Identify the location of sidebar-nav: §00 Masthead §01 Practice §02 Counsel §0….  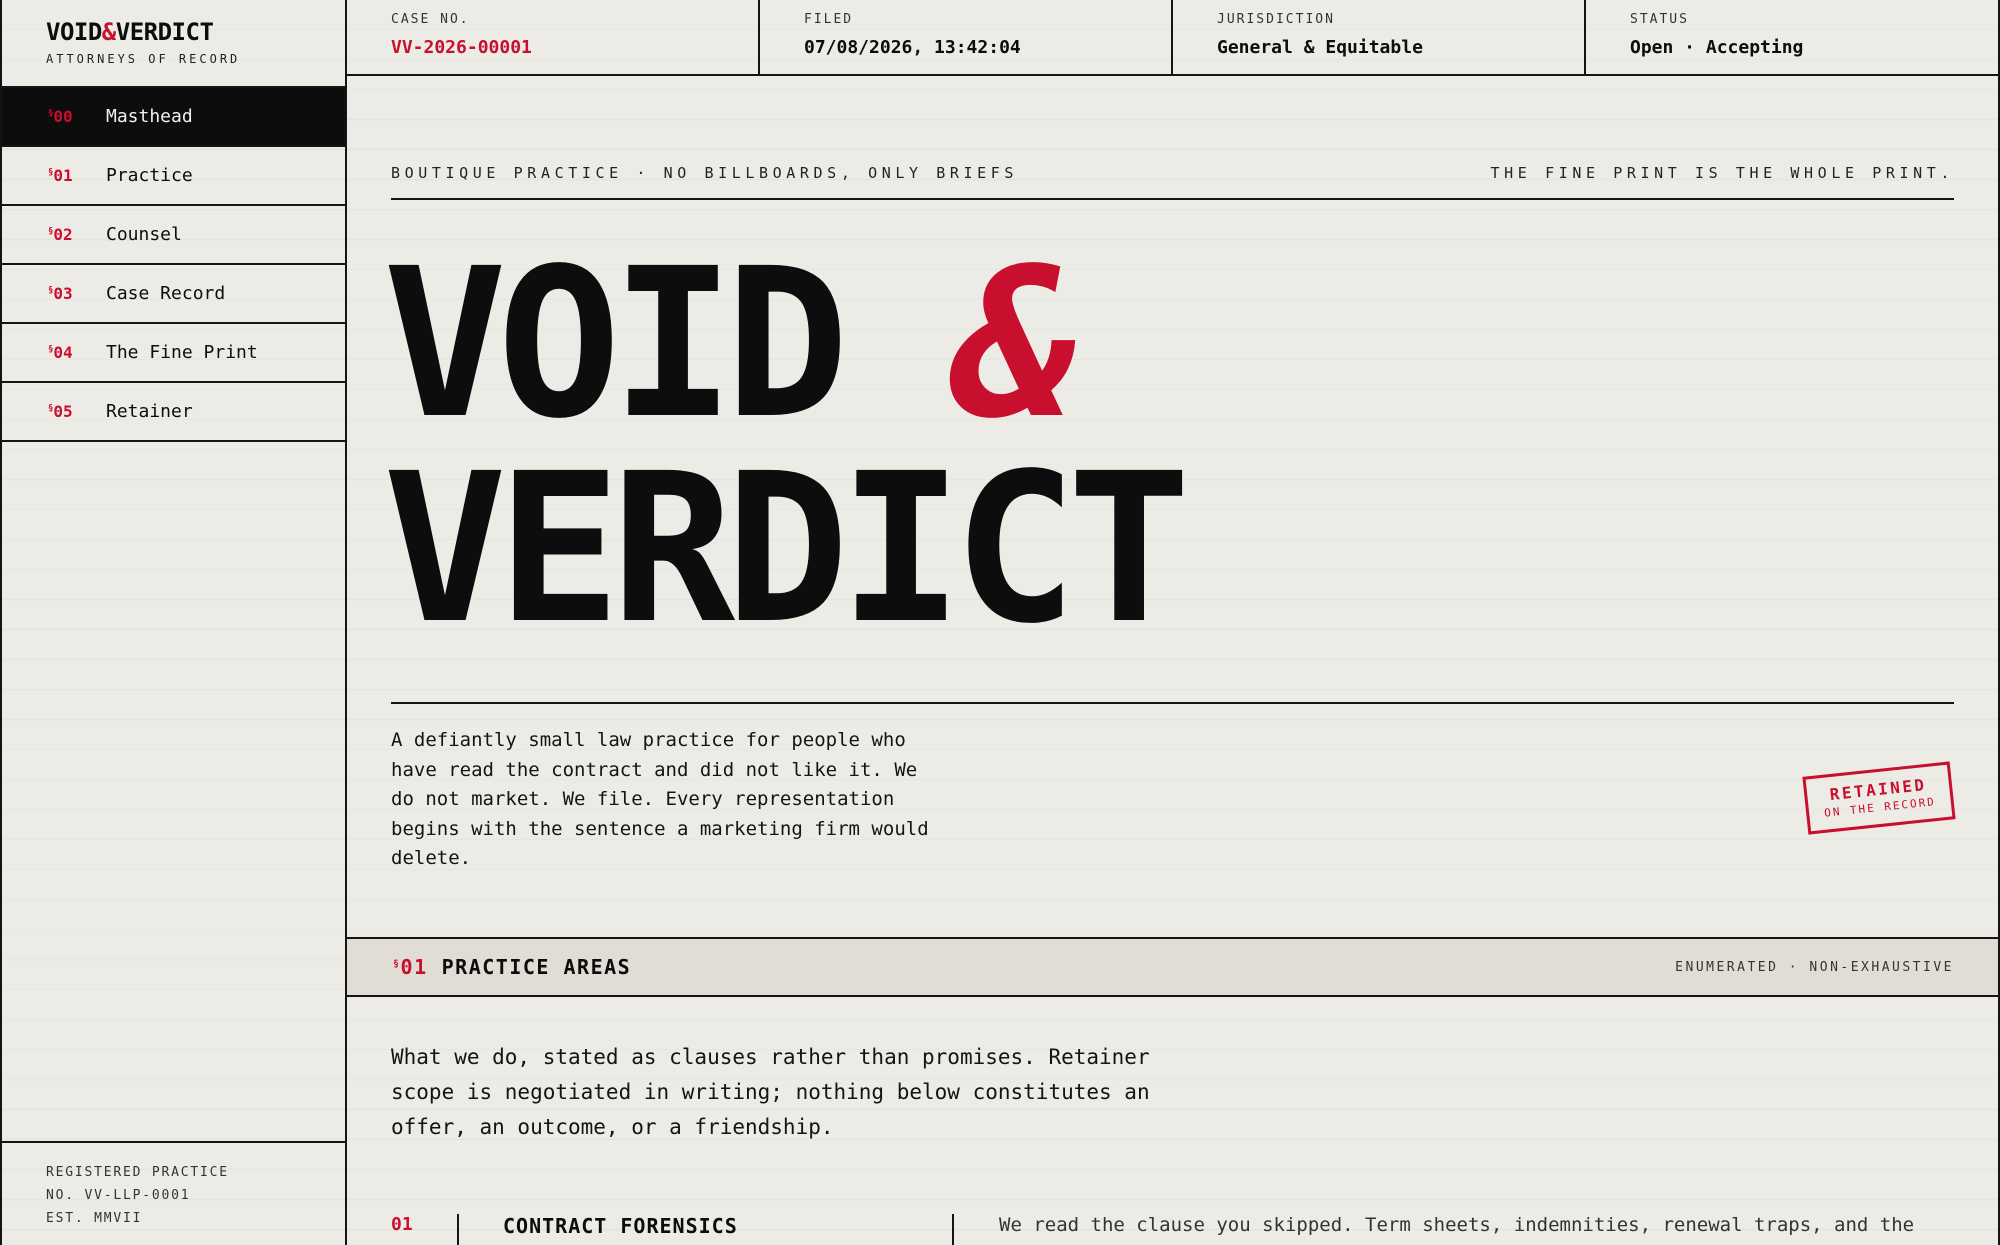
(173, 264).